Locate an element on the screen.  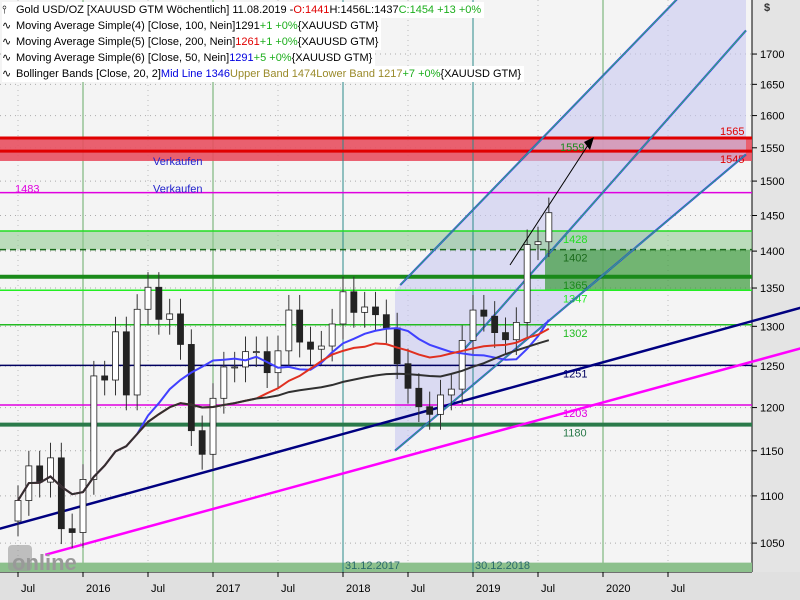
x-tick-label: 2018 is located at coordinates (358, 589).